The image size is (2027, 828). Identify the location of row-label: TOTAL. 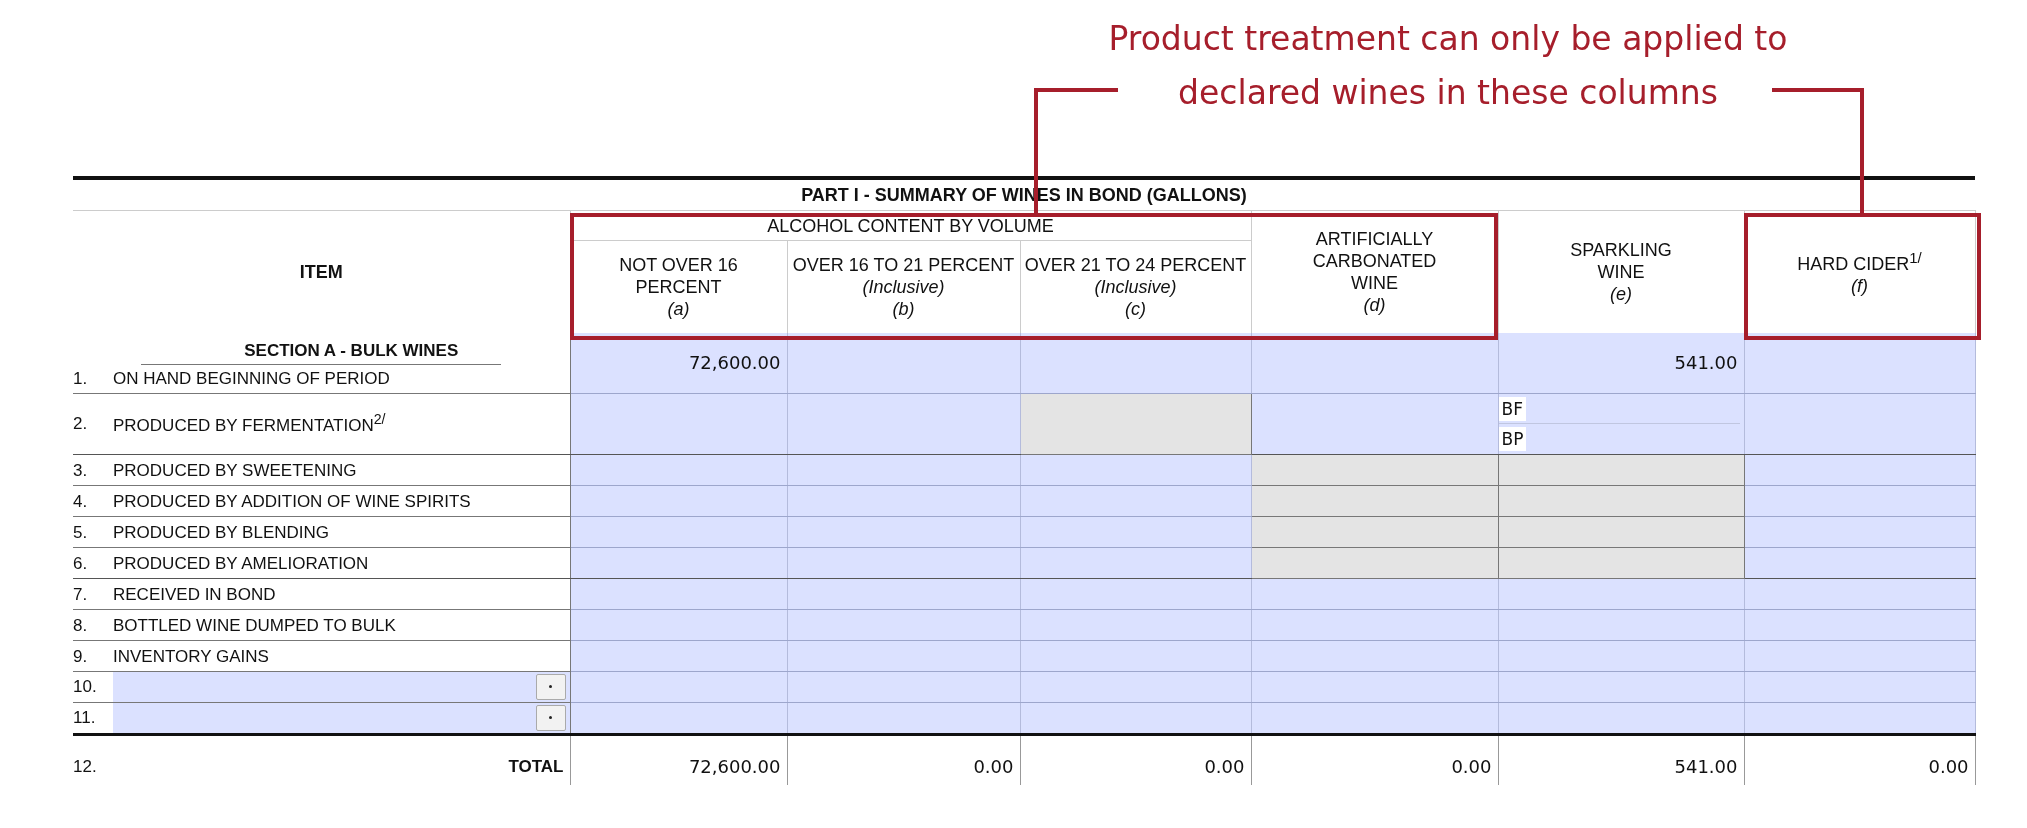
(536, 767).